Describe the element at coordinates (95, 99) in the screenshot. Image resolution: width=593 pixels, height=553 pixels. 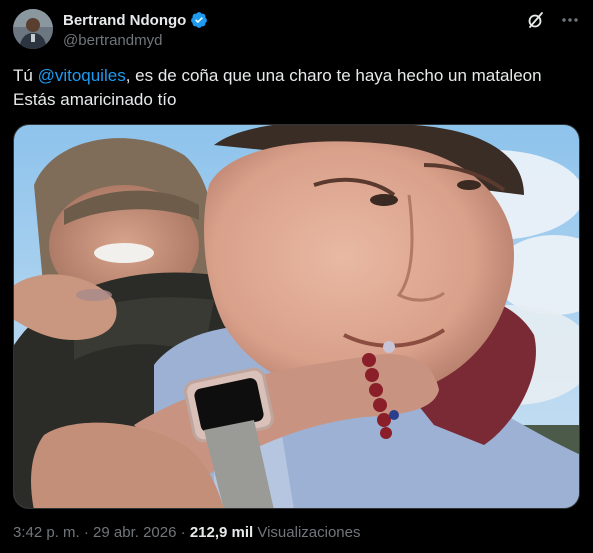
I see `tweet-text-line2: Estás amaricinado tío` at that location.